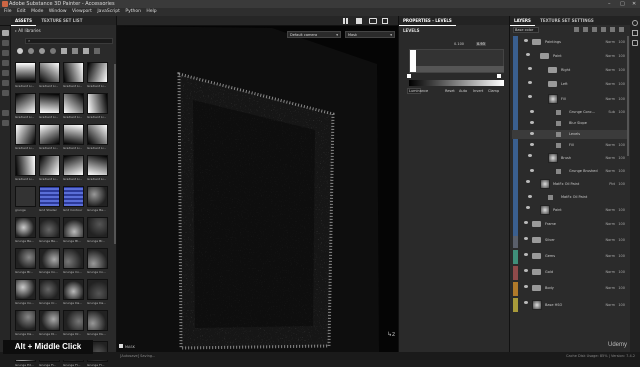  I want to click on auto-button: Auto, so click(463, 91).